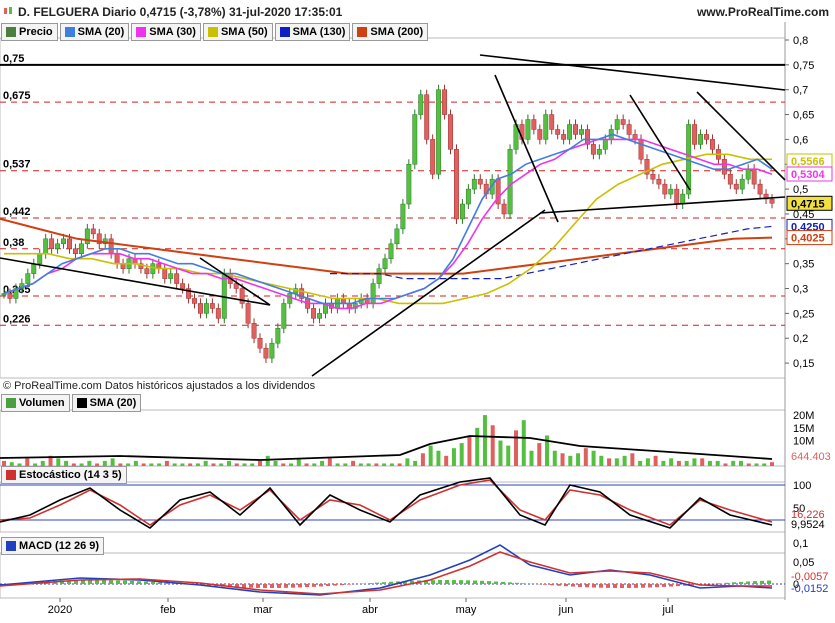  I want to click on price-tag-label: 0,5566, so click(808, 162).